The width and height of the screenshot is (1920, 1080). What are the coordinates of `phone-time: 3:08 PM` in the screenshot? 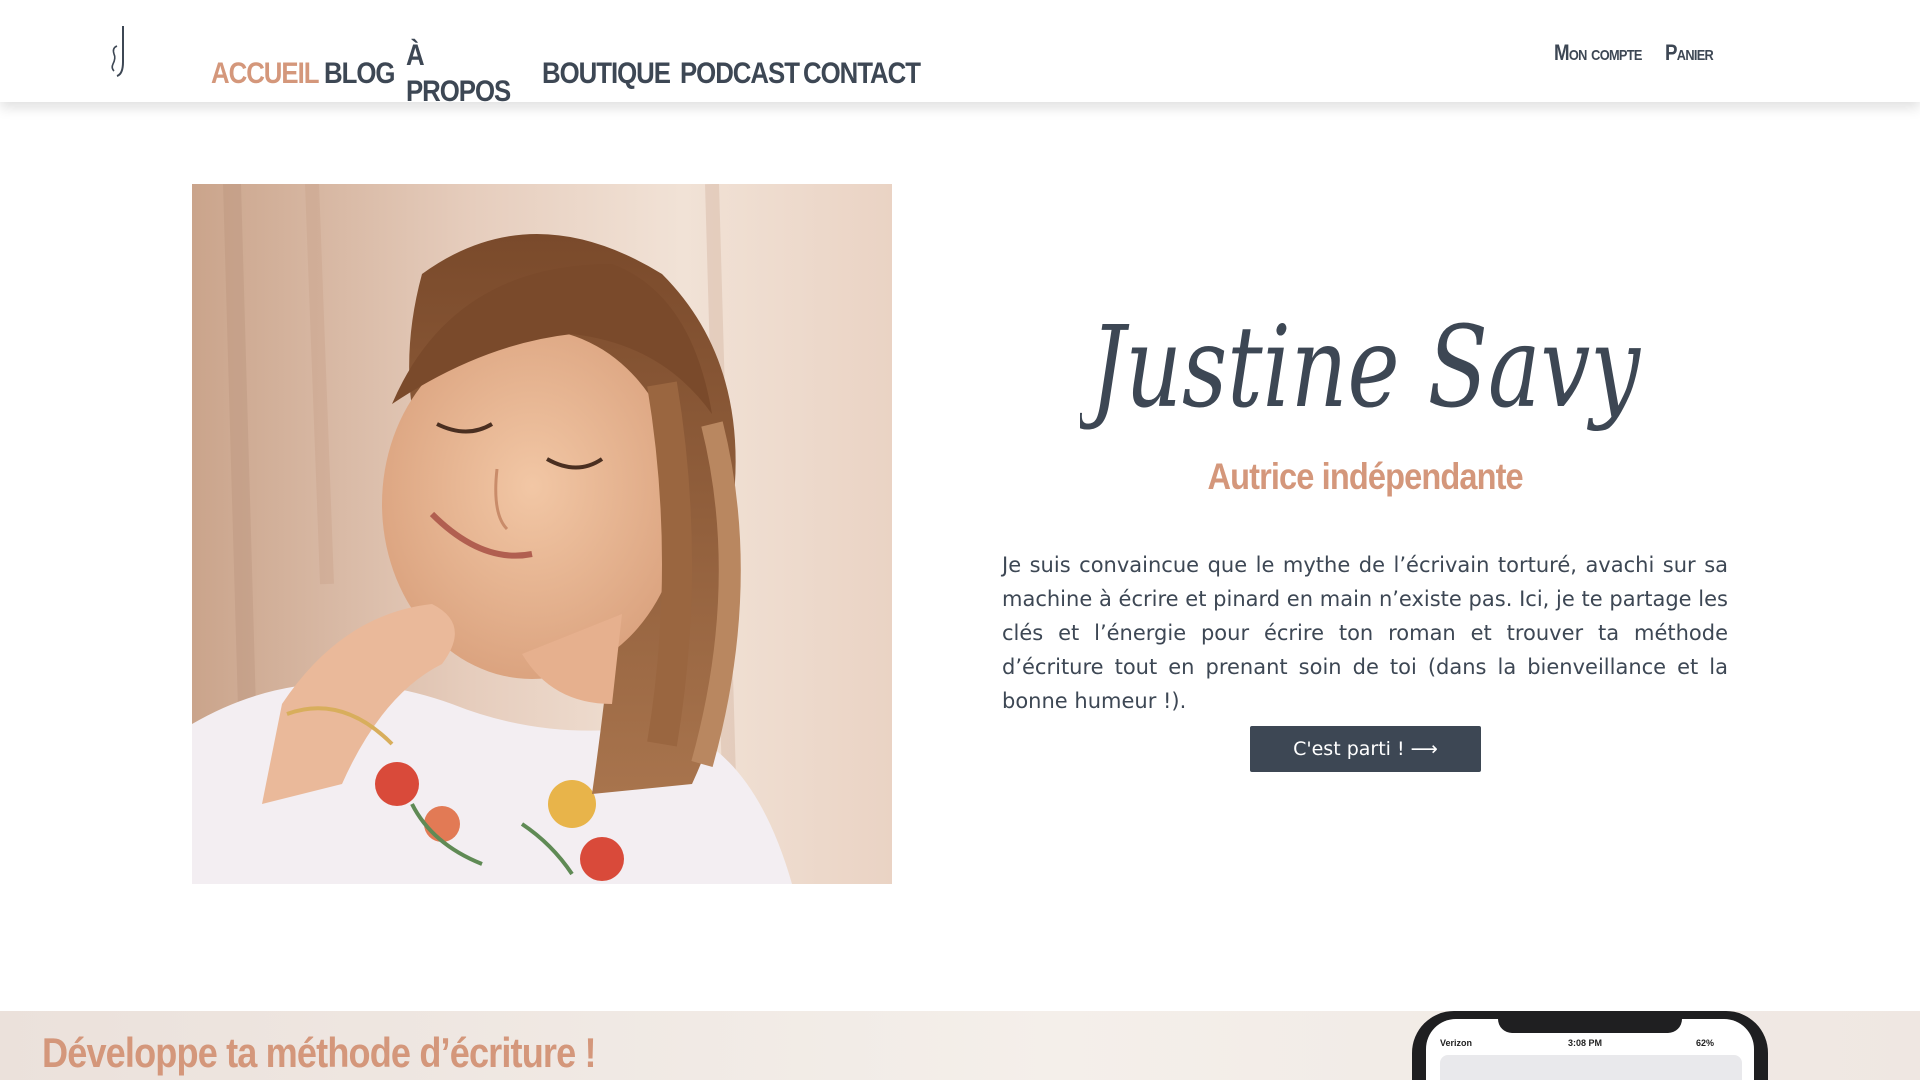 It's located at (1585, 1043).